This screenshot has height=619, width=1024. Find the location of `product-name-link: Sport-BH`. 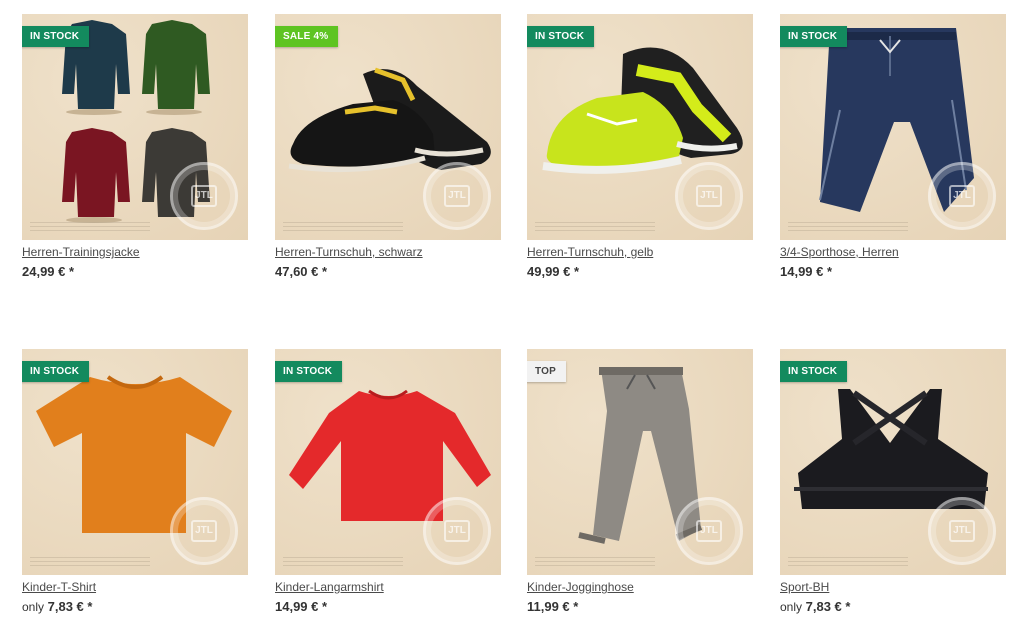

product-name-link: Sport-BH is located at coordinates (804, 587).